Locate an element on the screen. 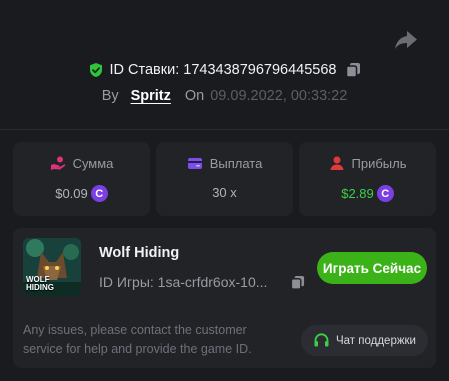  support-chat-button: Чат поддержки is located at coordinates (364, 340).